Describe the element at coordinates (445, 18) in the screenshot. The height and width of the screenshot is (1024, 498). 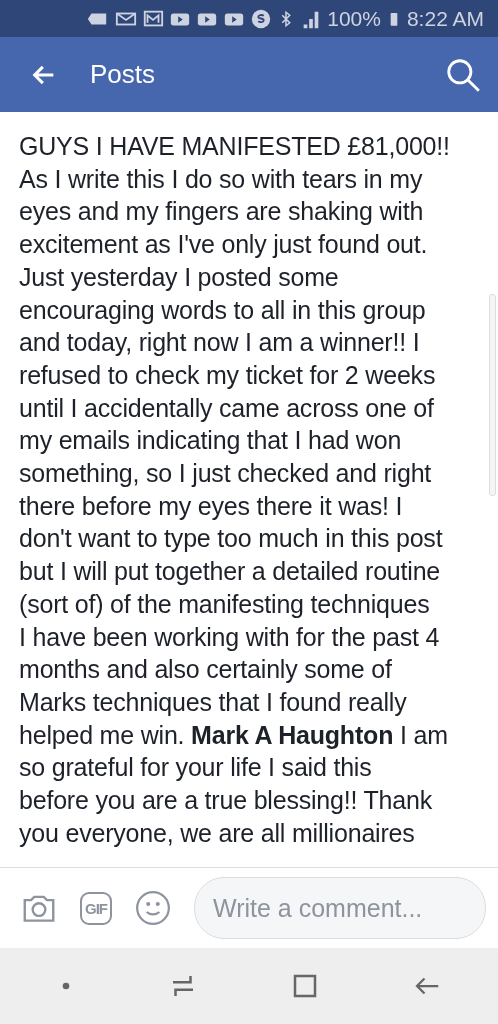
I see `clock: 8:22 AM` at that location.